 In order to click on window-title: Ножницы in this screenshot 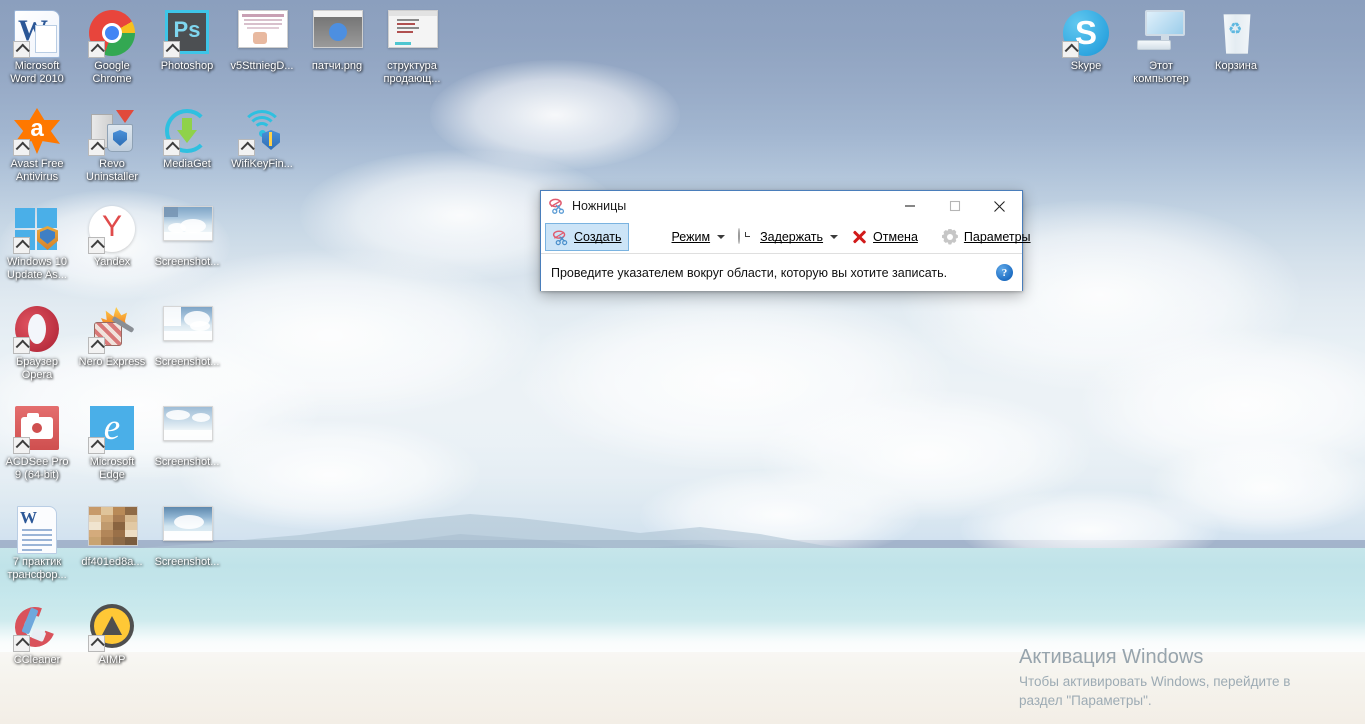, I will do `click(599, 206)`.